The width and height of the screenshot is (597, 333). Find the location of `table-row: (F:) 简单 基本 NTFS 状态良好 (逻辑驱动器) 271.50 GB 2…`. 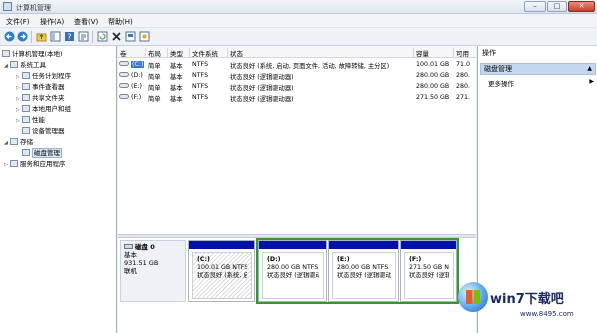

table-row: (F:) 简单 基本 NTFS 状态良好 (逻辑驱动器) 271.50 GB 2… is located at coordinates (297, 97).